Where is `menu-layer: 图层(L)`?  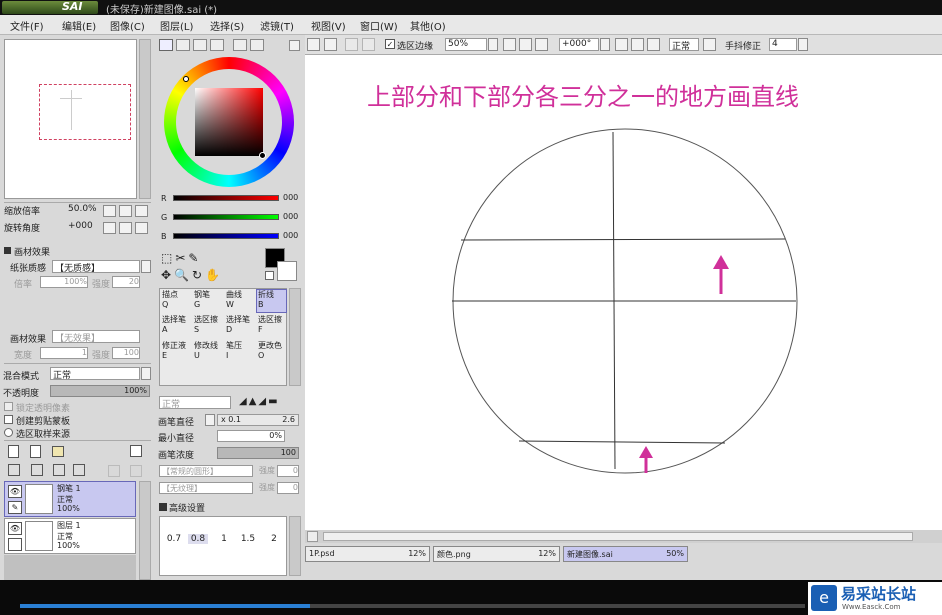
menu-layer: 图层(L) is located at coordinates (176, 25).